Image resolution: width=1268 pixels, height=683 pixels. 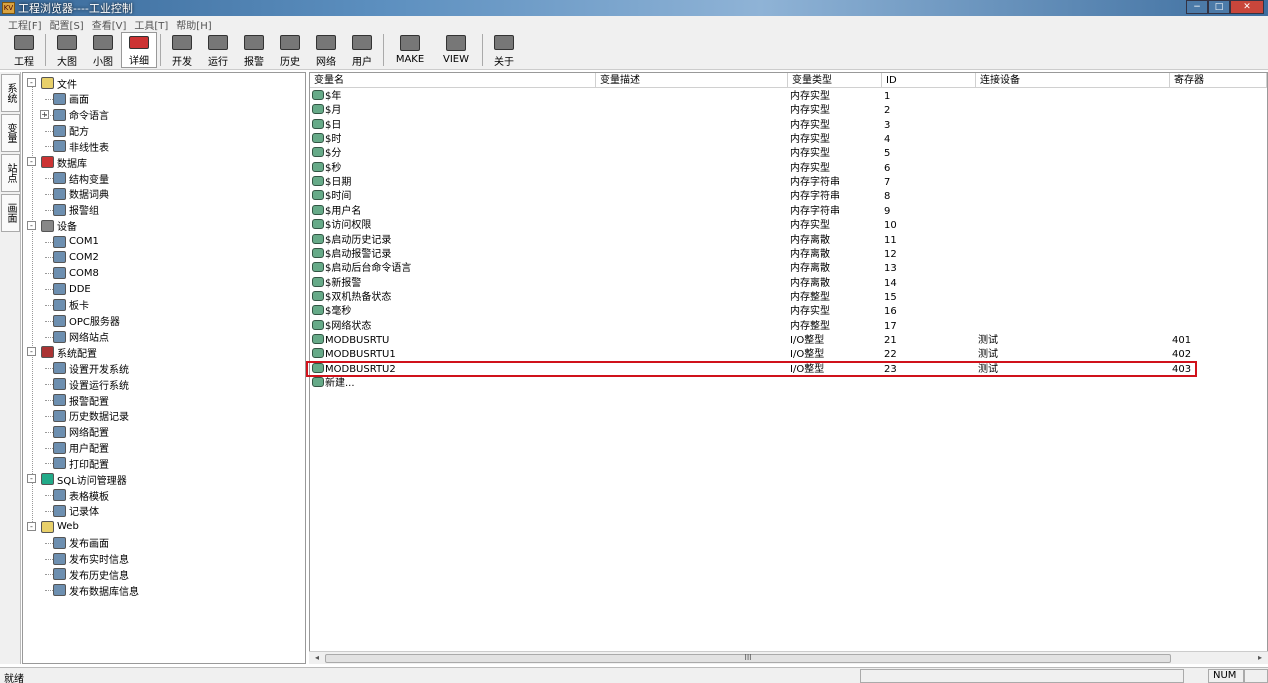 I want to click on run-button: 运行, so click(x=218, y=50).